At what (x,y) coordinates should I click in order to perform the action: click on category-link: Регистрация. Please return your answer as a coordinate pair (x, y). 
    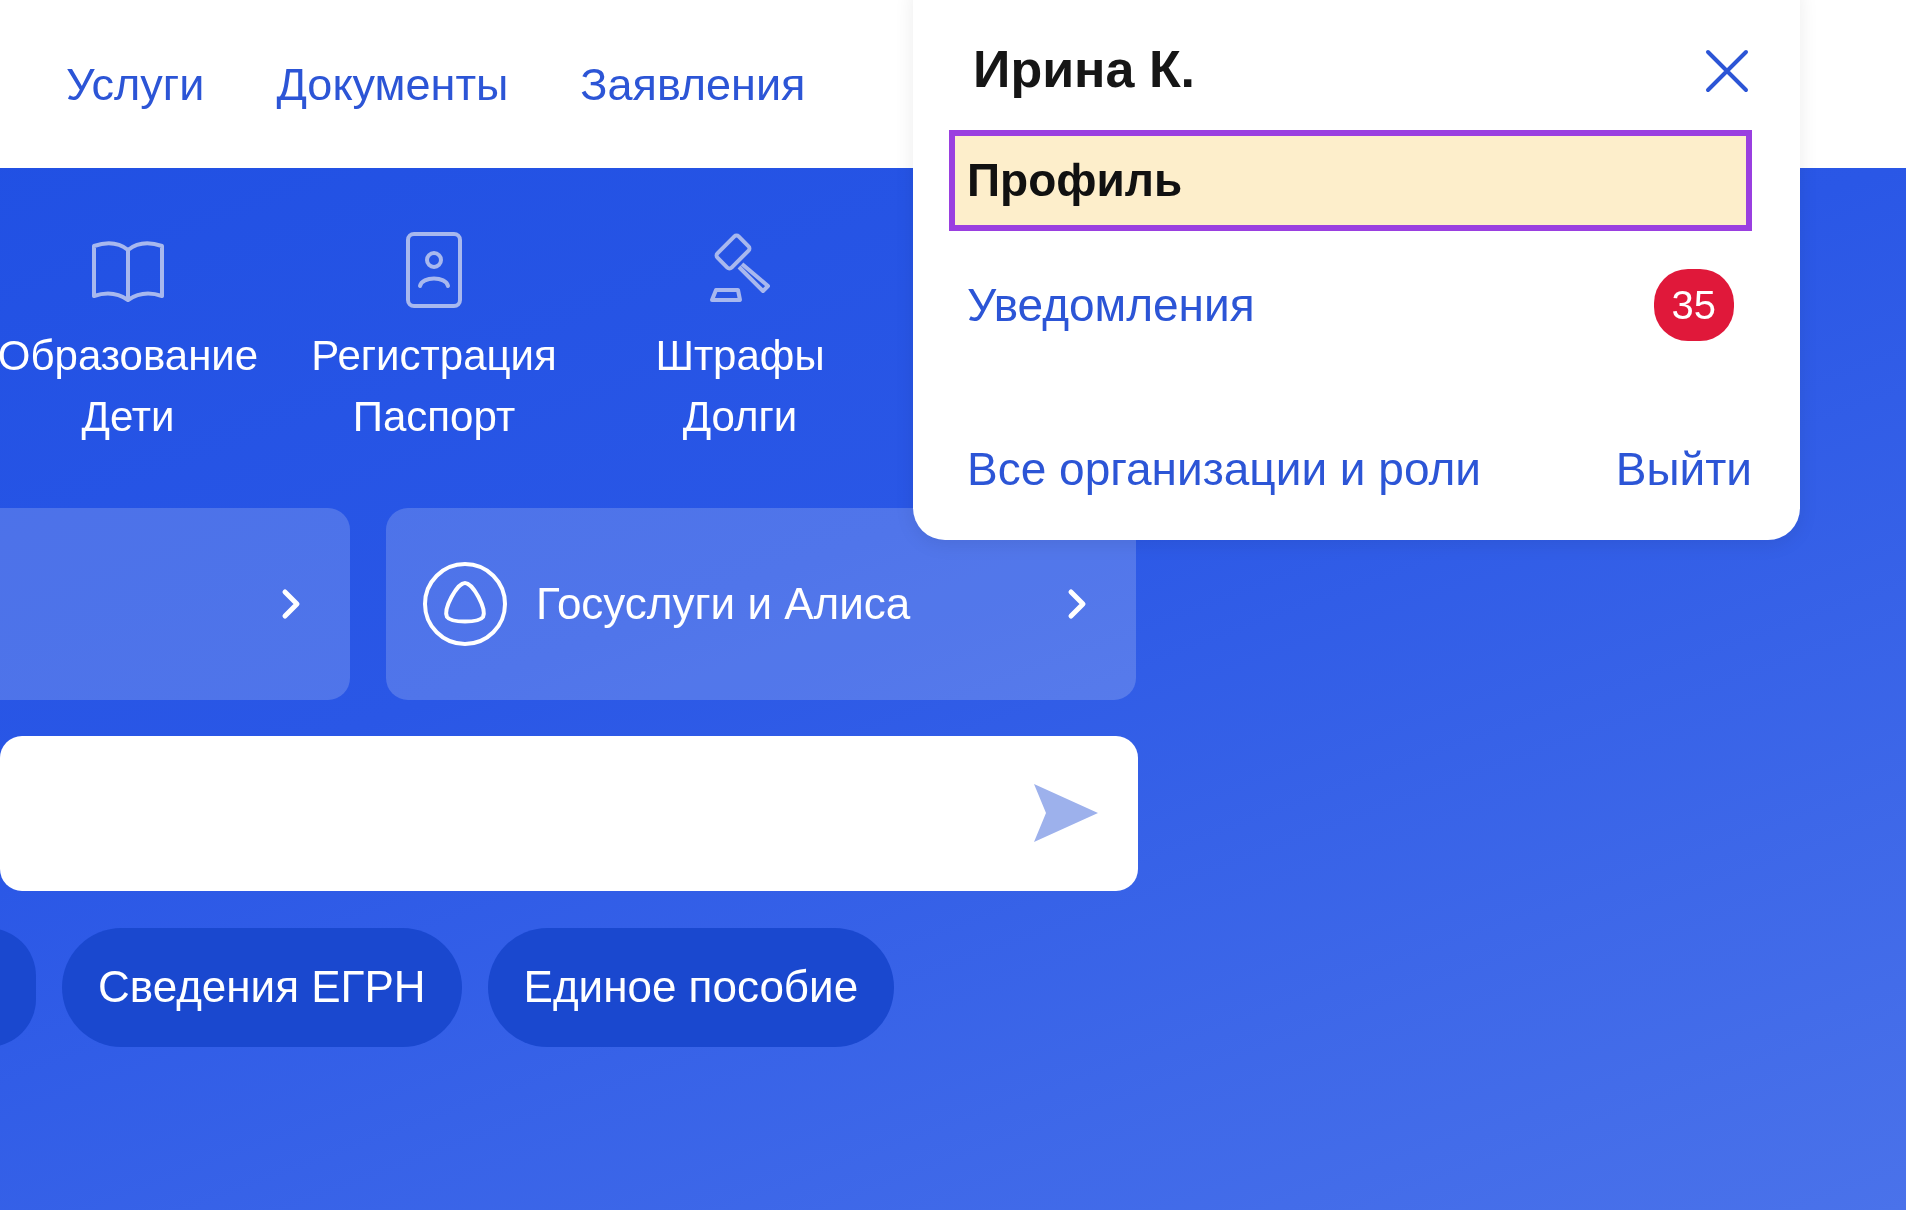
    Looking at the image, I should click on (434, 356).